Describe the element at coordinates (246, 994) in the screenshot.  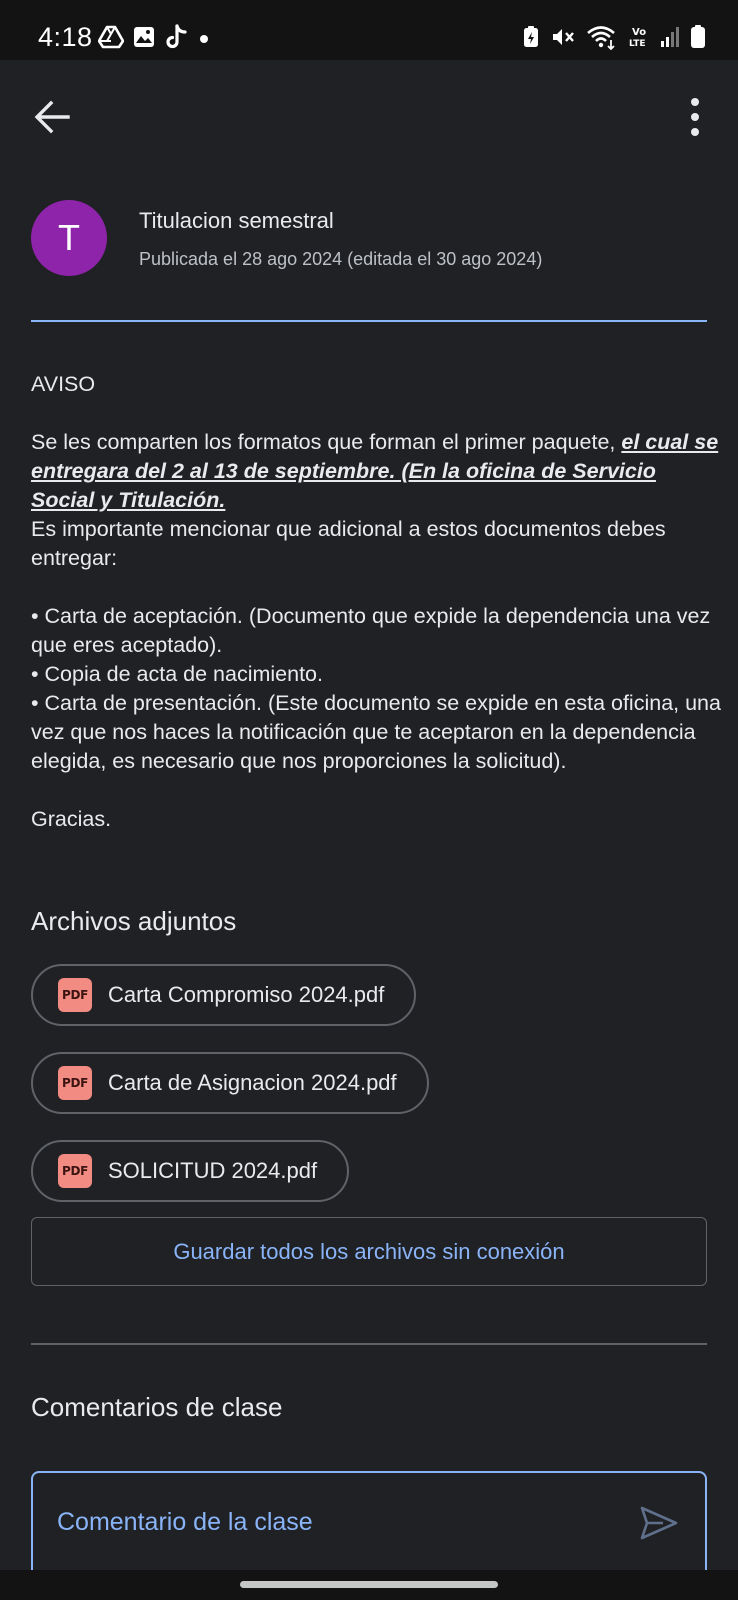
I see `attachment-name: Carta Compromiso 2024.pdf` at that location.